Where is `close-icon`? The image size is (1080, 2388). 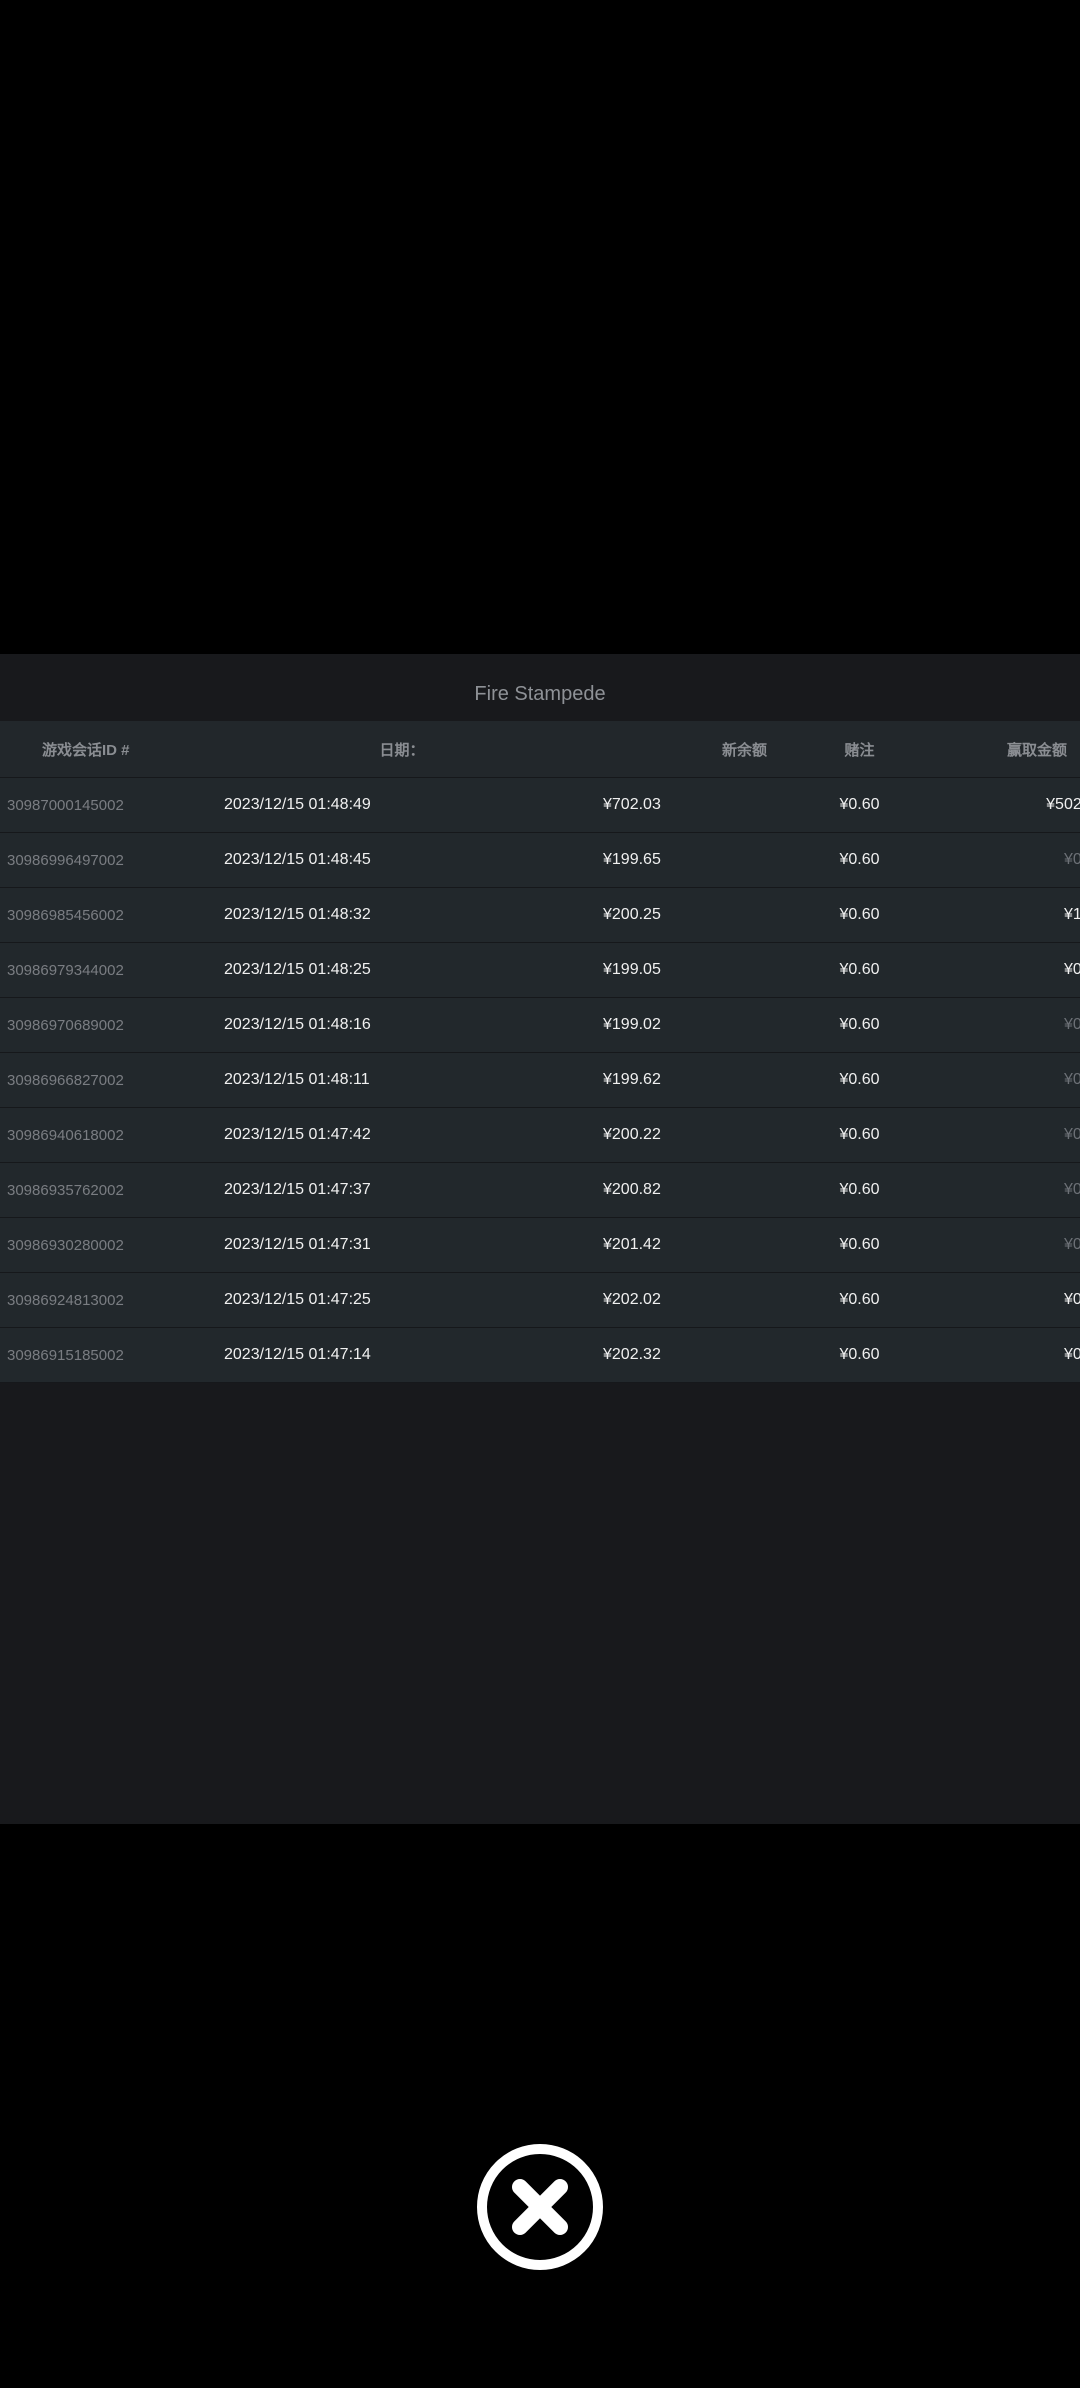
close-icon is located at coordinates (540, 2207).